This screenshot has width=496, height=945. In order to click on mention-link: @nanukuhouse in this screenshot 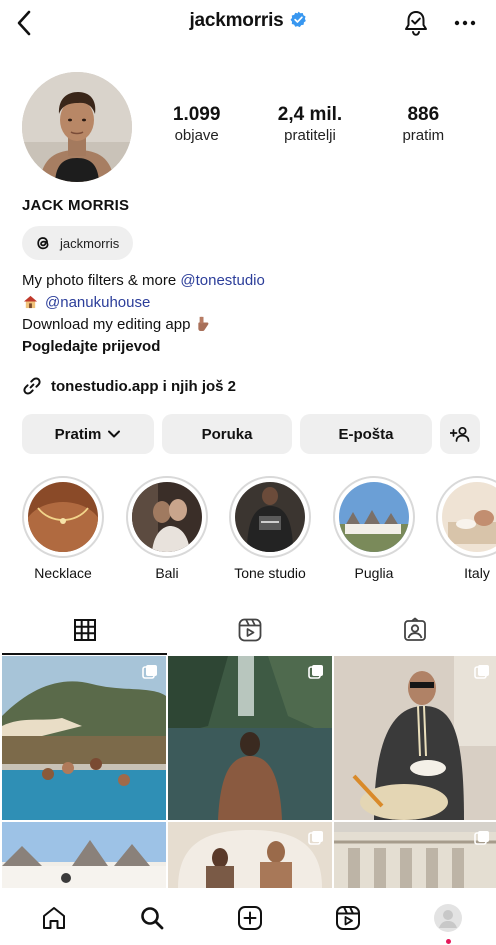, I will do `click(97, 302)`.